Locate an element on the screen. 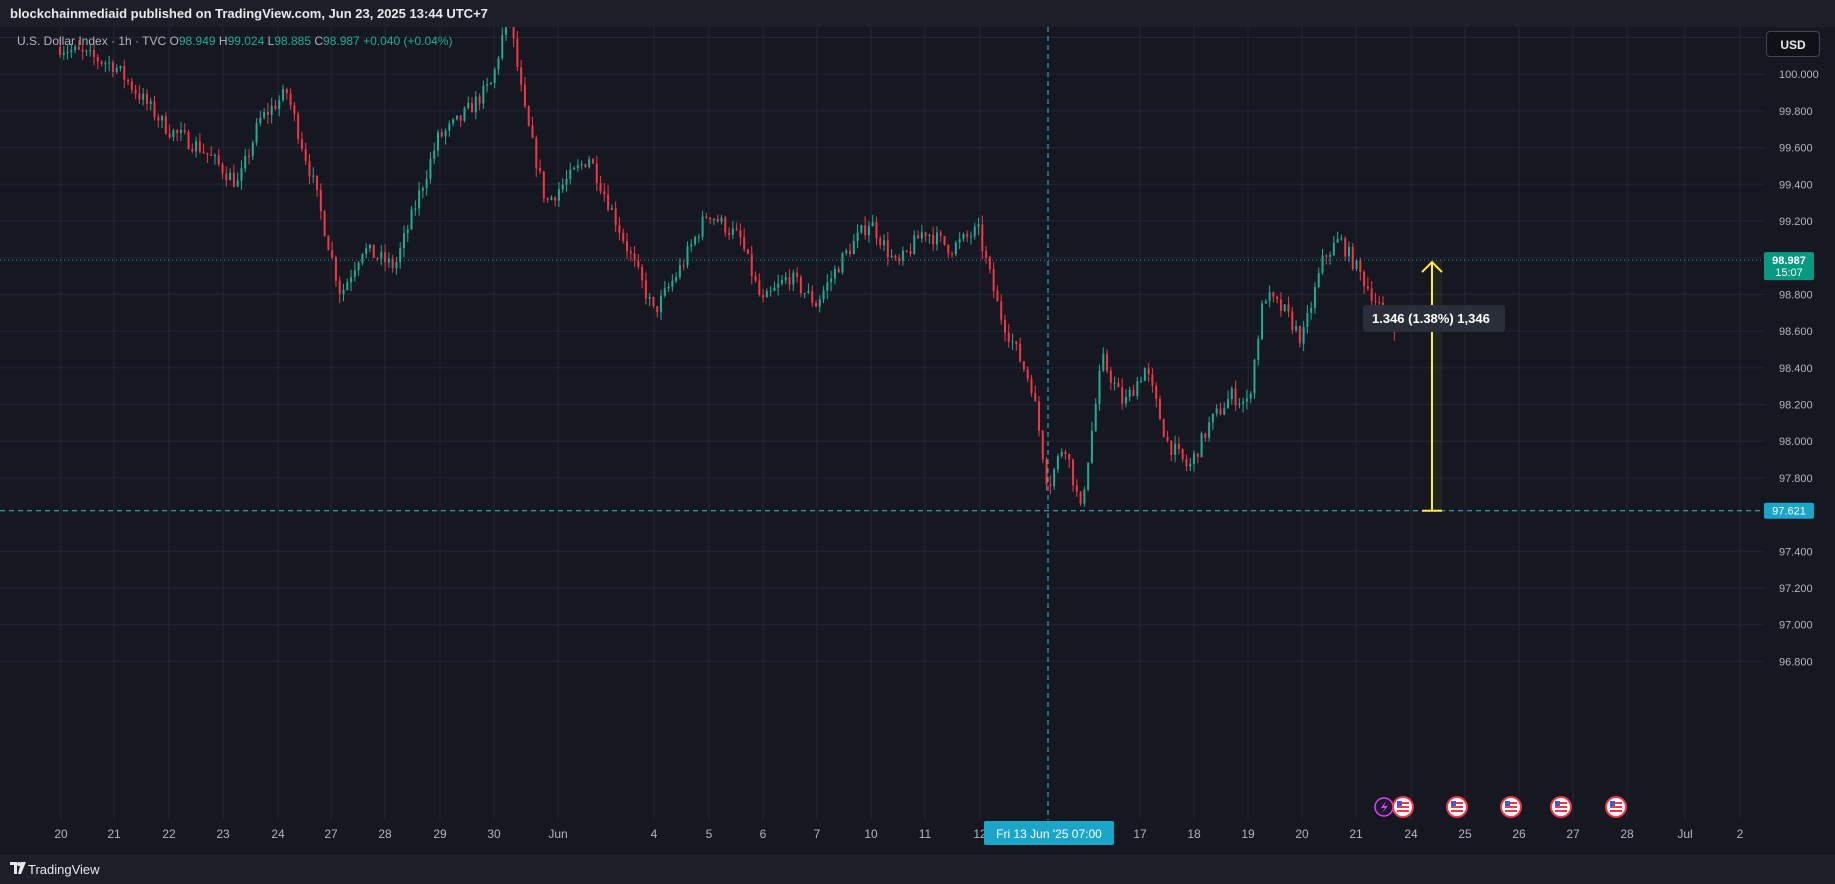 The image size is (1835, 884). price-tick-label: 98.000 is located at coordinates (1796, 442).